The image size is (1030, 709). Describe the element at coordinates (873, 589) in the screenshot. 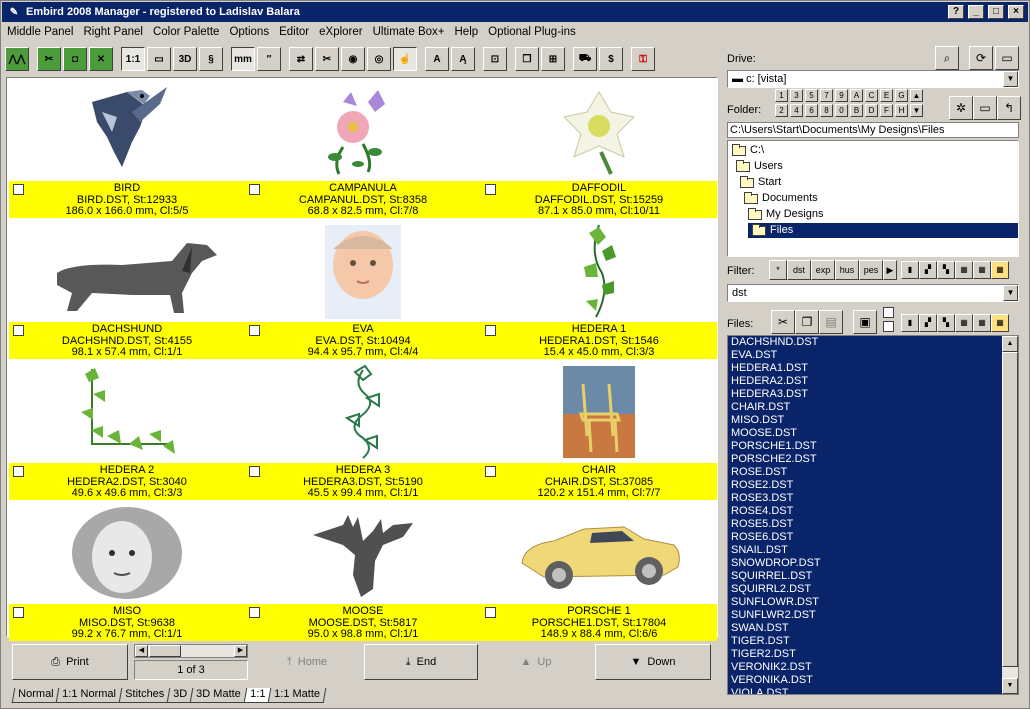

I see `file-list-item: SQUIRRL2.DST` at that location.